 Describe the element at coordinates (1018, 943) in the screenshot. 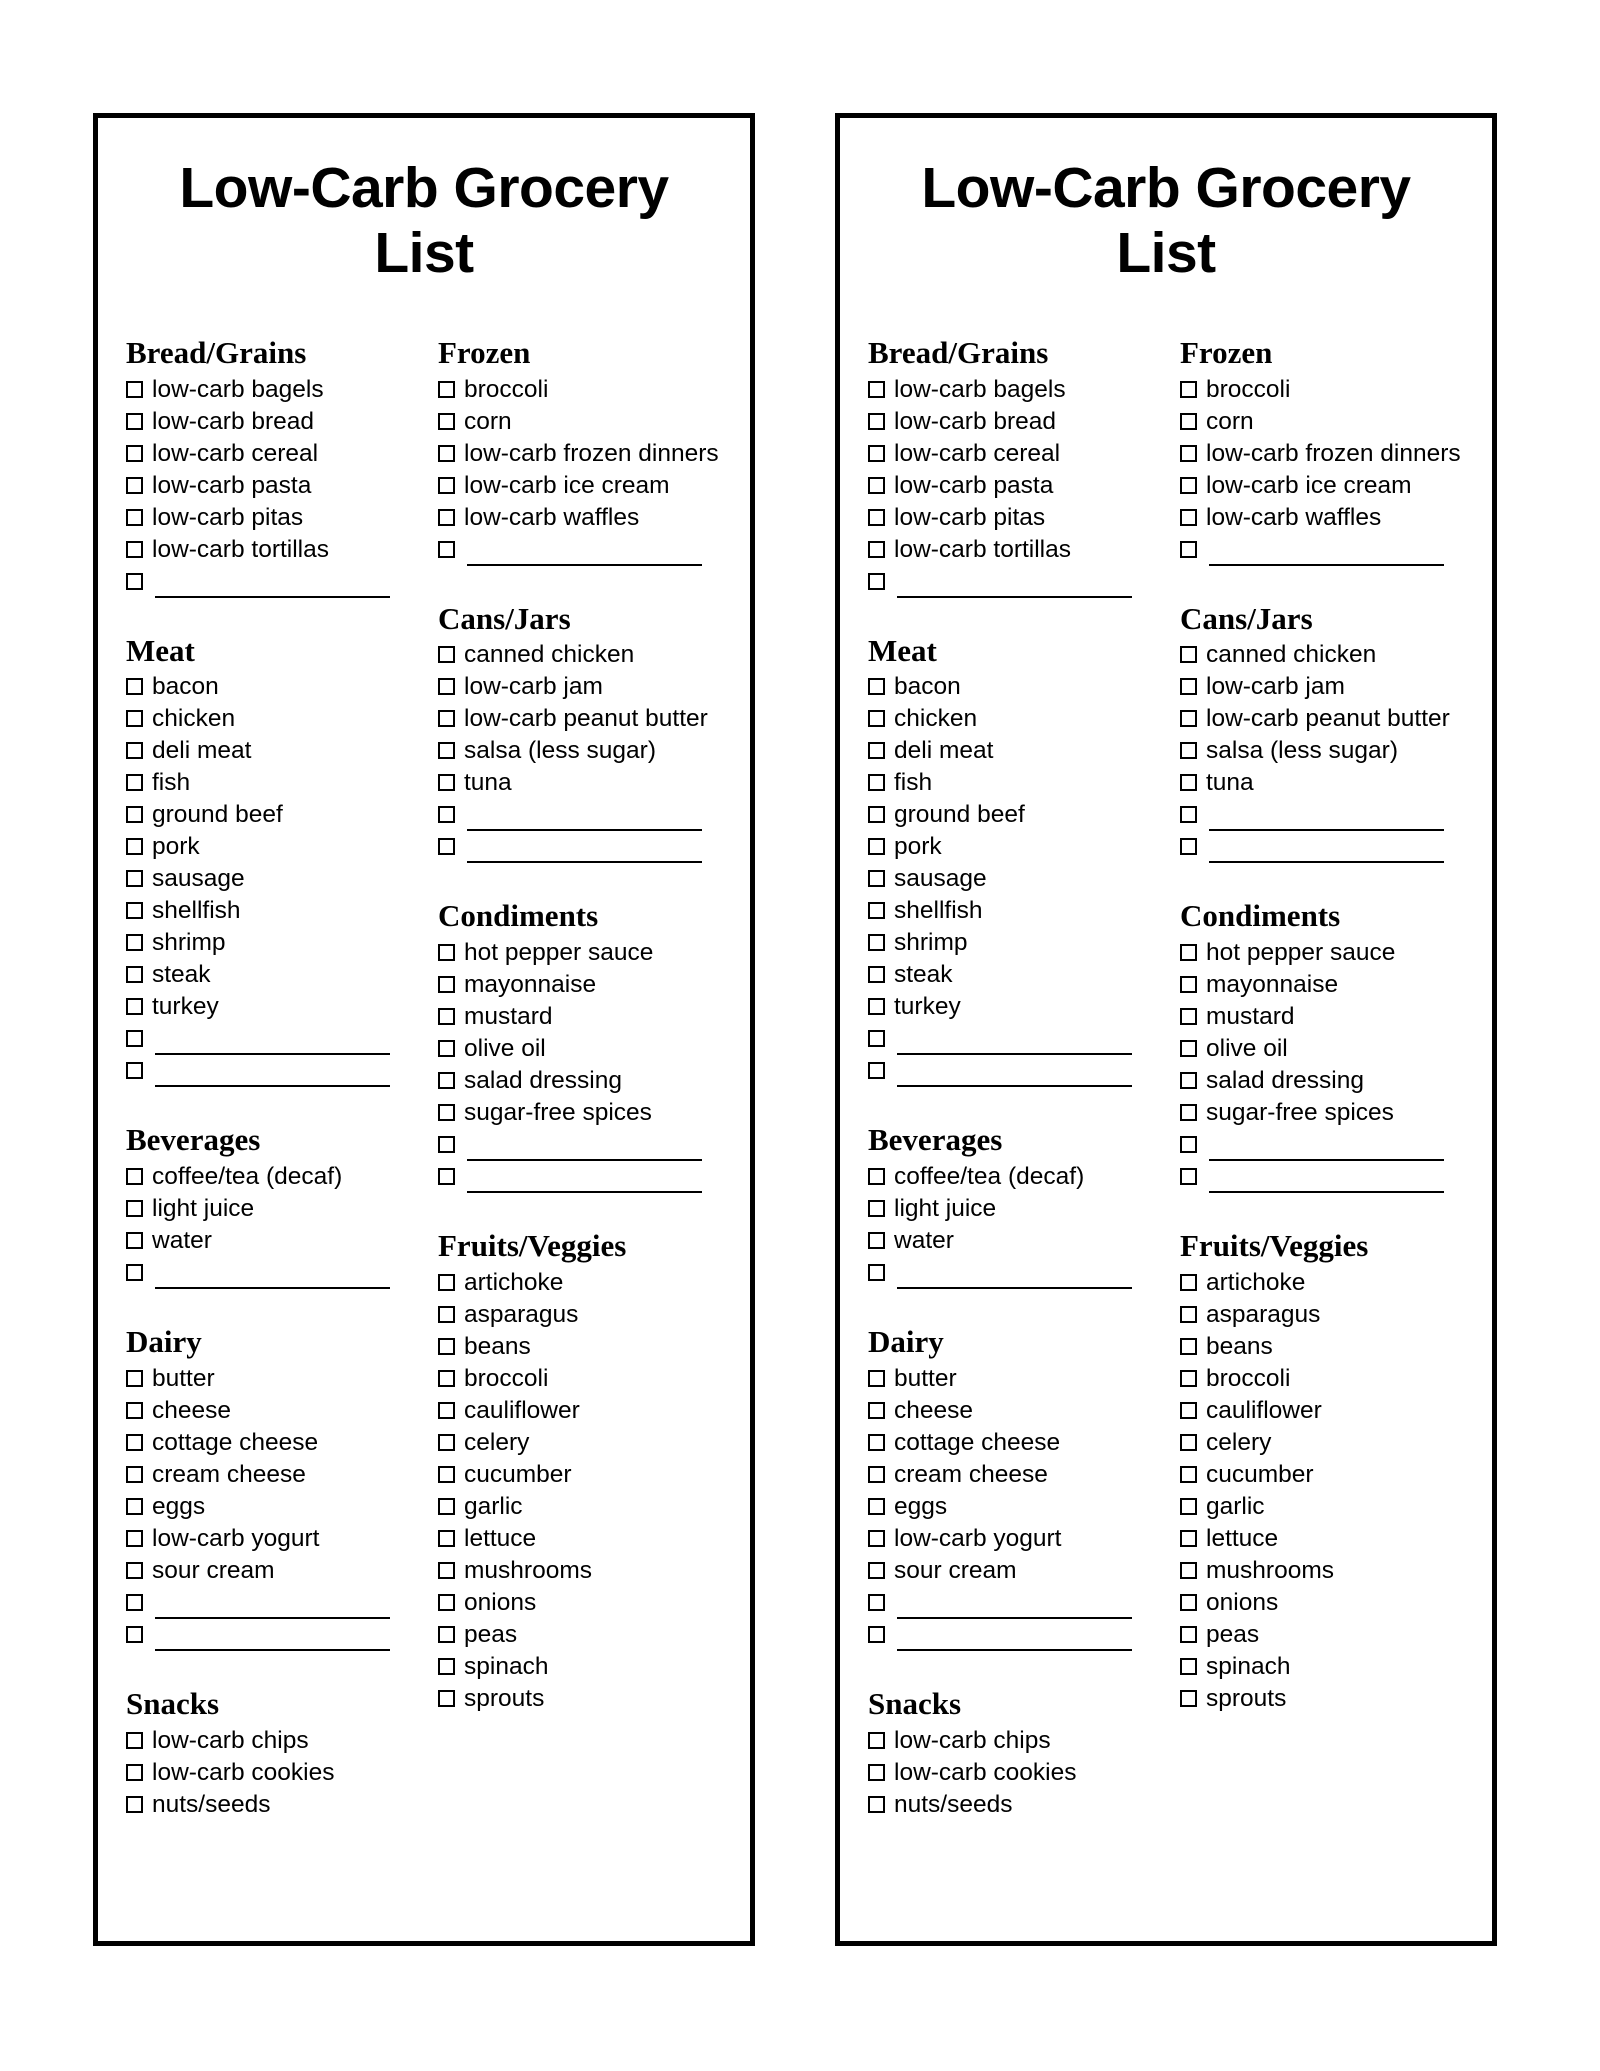

I see `checklist-item: shrimp` at that location.